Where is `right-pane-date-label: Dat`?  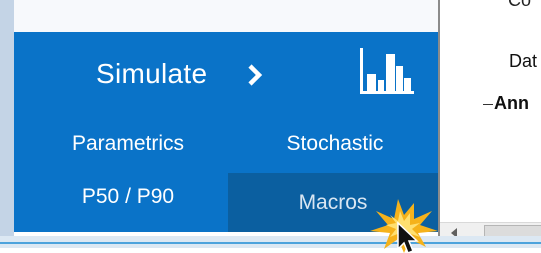
right-pane-date-label: Dat is located at coordinates (523, 61).